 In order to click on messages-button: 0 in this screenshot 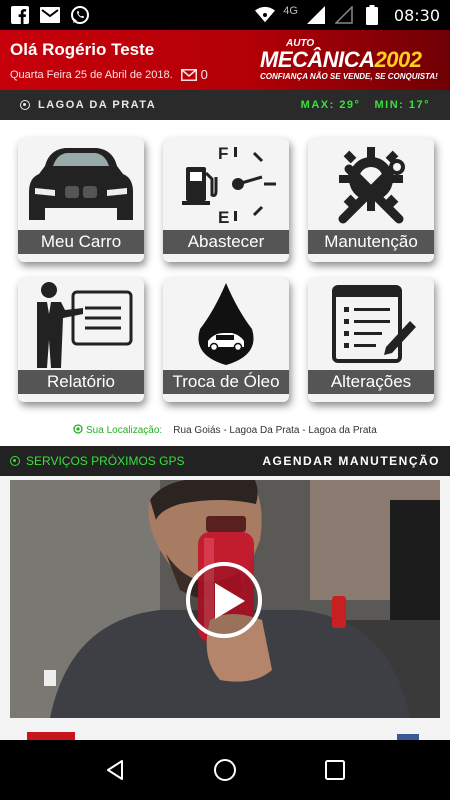, I will do `click(194, 74)`.